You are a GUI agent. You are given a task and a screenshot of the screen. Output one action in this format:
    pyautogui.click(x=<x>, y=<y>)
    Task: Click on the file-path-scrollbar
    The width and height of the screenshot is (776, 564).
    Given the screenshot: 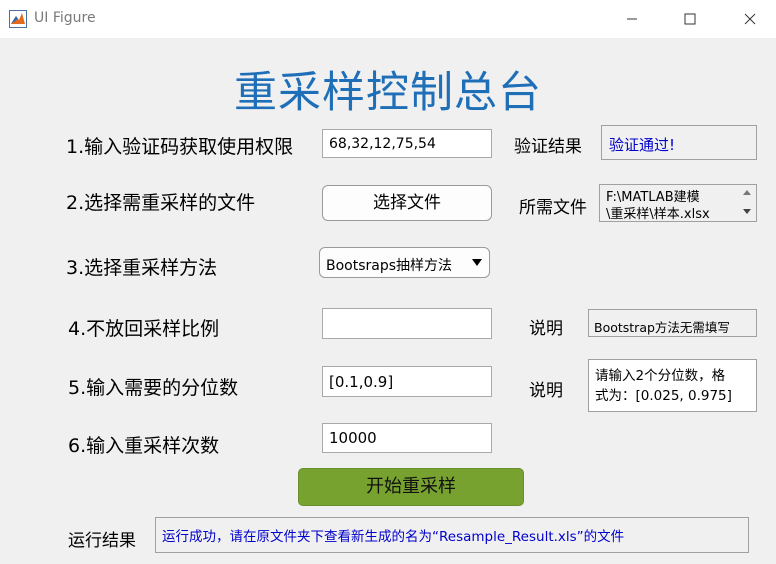 What is the action you would take?
    pyautogui.click(x=747, y=203)
    